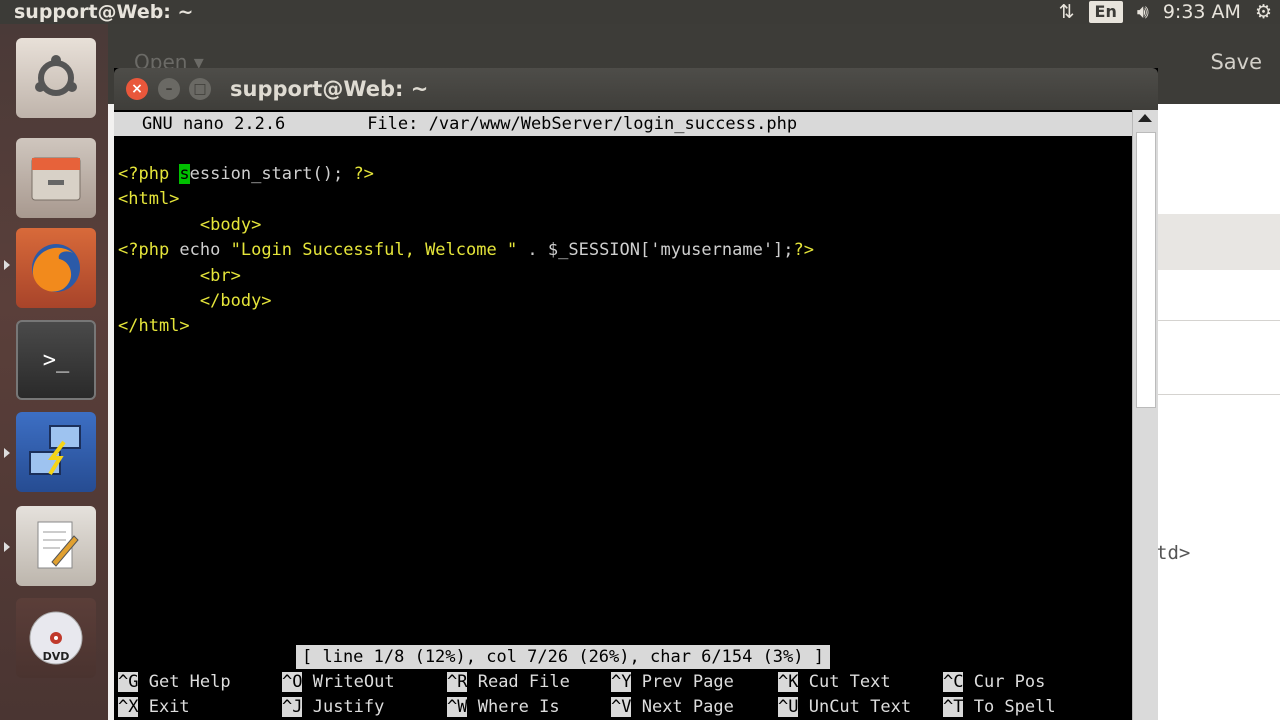  I want to click on system-tray: ⇅ En 🔊︎ 9:33 AM ⚙, so click(1165, 12).